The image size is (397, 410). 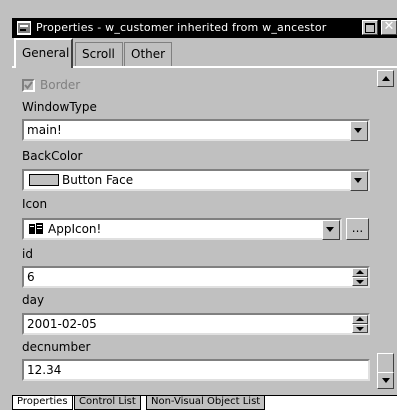 I want to click on properties-icon, so click(x=24, y=28).